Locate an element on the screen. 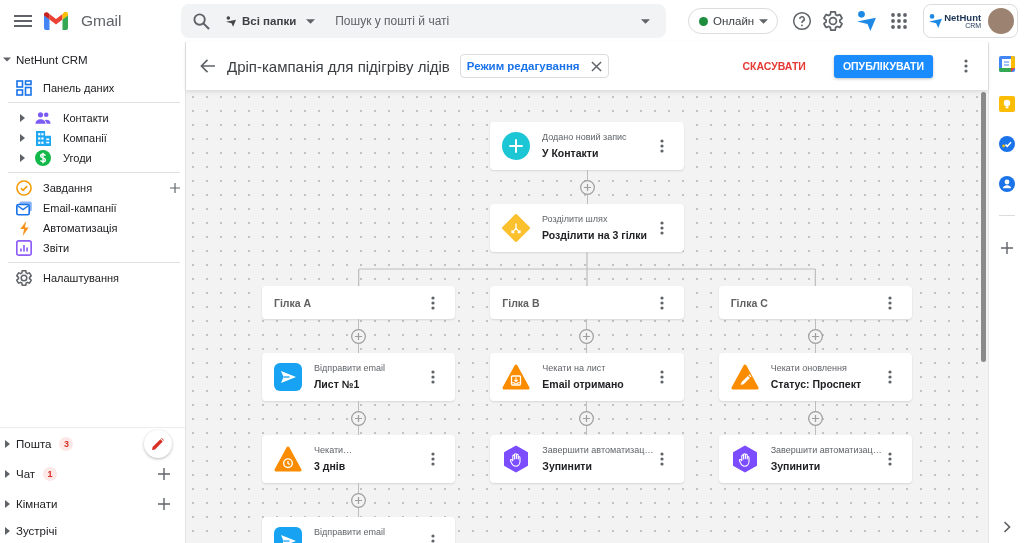 This screenshot has height=543, width=1024. plus-circle-icon is located at coordinates (516, 146).